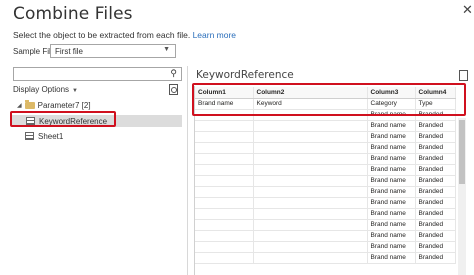  Describe the element at coordinates (63, 119) in the screenshot. I see `highlight-box-left` at that location.